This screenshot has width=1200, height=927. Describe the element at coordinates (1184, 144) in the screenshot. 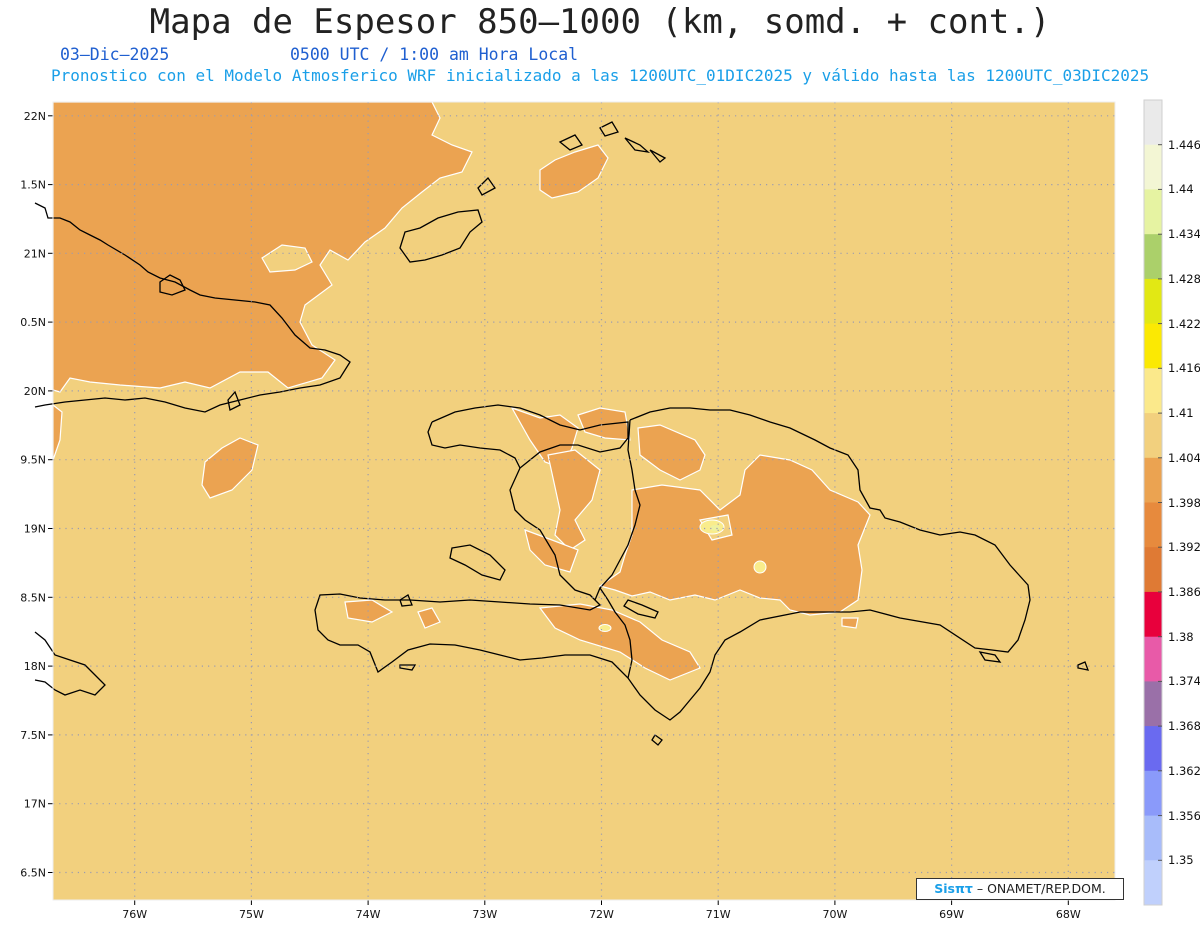

I see `colorbar-label: 1.446` at that location.